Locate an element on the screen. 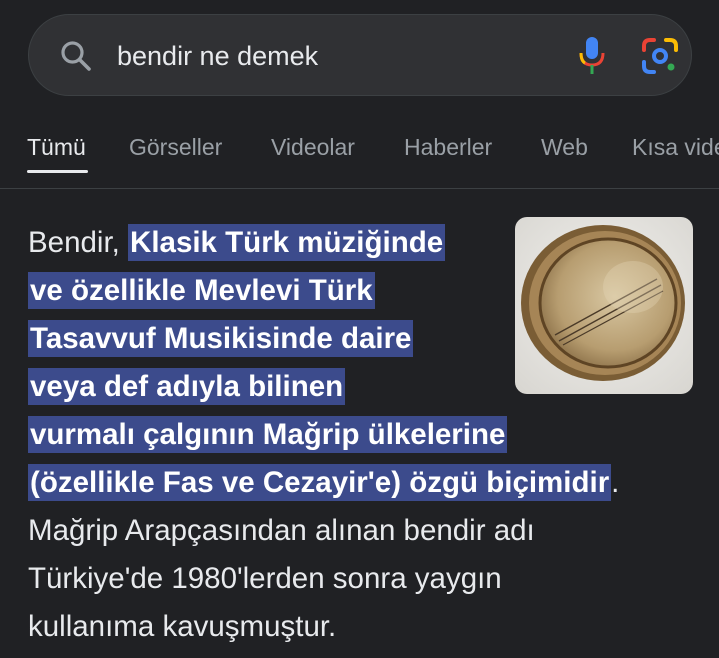 Image resolution: width=719 pixels, height=658 pixels. snippet-line: Türkiye'de 1980'lerden sonra yaygın is located at coordinates (358, 579).